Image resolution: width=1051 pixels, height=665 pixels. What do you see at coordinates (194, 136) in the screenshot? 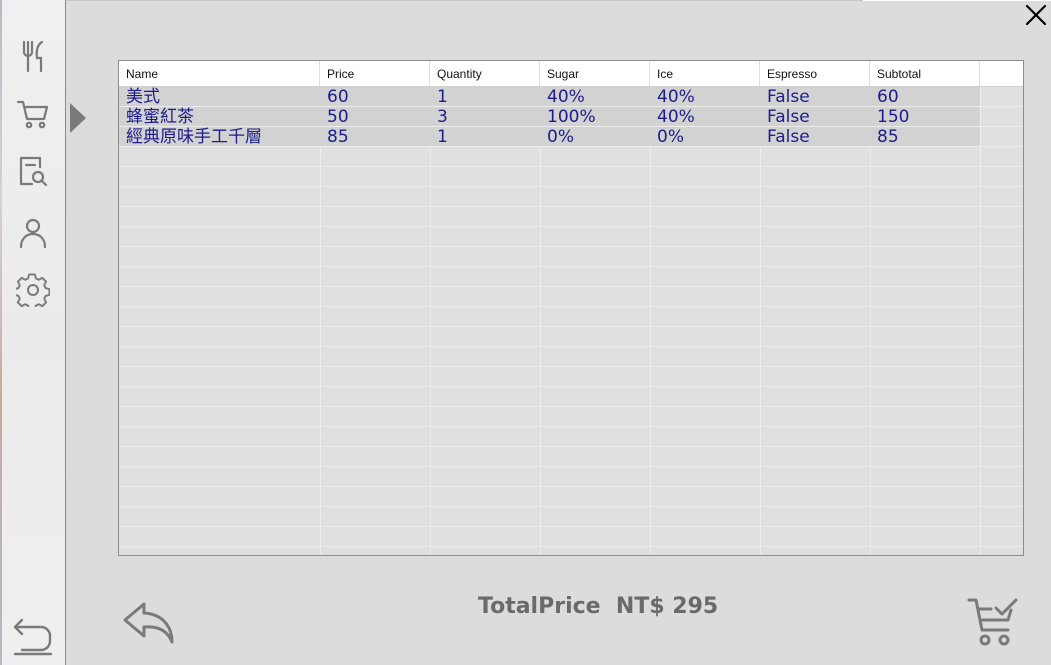
I see `cell-name: 經典原味手工千層` at bounding box center [194, 136].